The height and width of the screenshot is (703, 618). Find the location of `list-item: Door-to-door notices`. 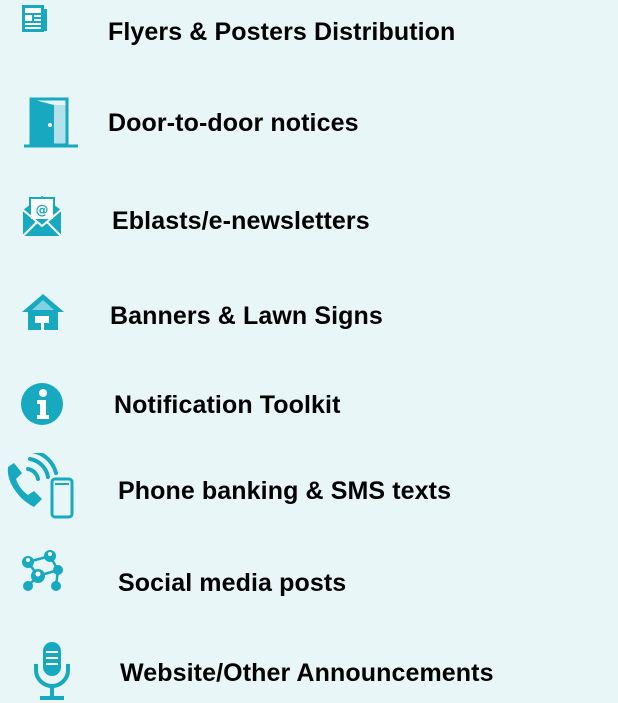

list-item: Door-to-door notices is located at coordinates (309, 125).